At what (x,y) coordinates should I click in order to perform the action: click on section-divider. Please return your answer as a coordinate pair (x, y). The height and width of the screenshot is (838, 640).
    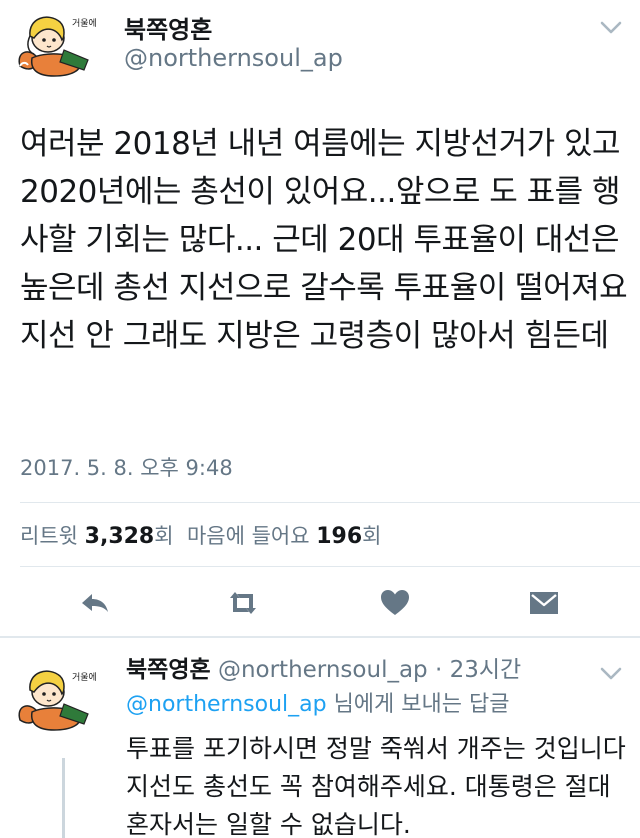
    Looking at the image, I should click on (320, 637).